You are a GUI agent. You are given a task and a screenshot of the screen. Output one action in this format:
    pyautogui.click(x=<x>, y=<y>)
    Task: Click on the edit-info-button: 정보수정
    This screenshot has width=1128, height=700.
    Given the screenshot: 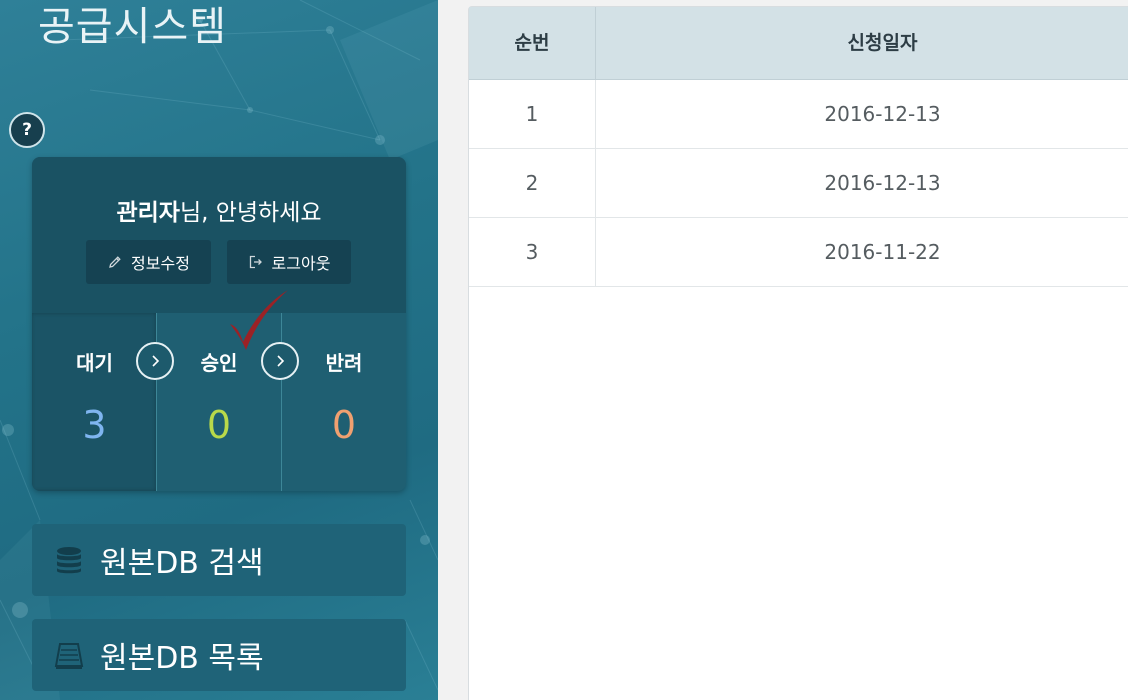 What is the action you would take?
    pyautogui.click(x=148, y=262)
    